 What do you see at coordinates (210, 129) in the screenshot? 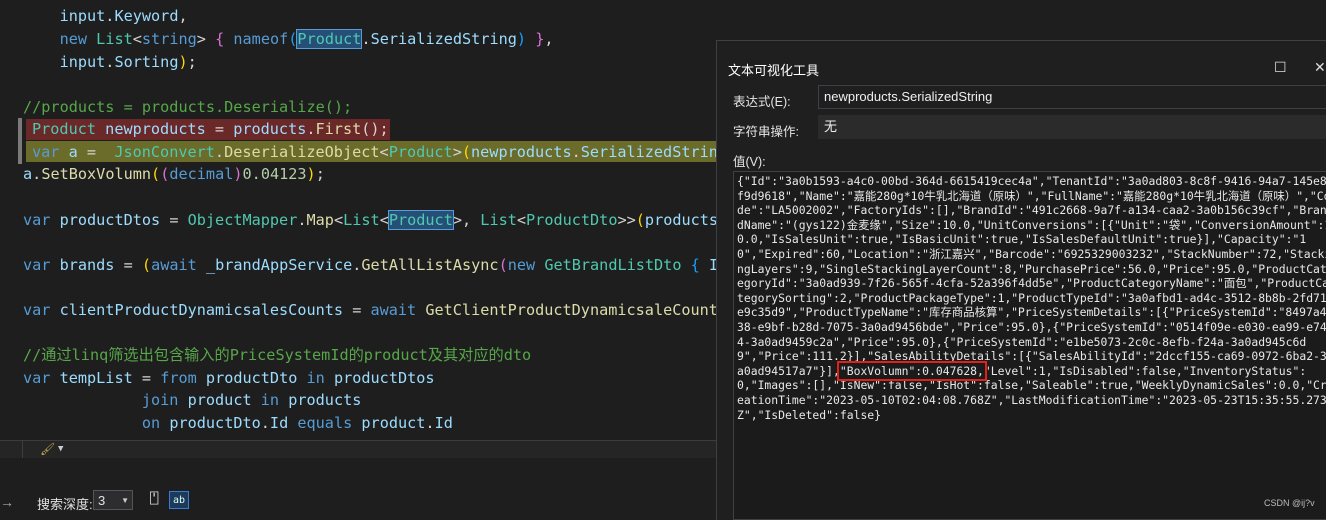
I see `code-line: Product newproducts = products.First();` at bounding box center [210, 129].